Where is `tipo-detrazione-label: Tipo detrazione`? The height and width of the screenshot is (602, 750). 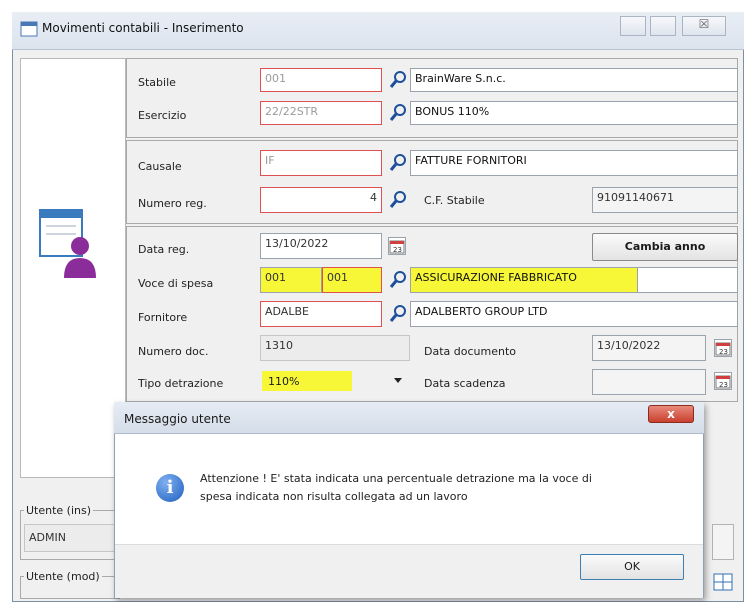
tipo-detrazione-label: Tipo detrazione is located at coordinates (181, 383).